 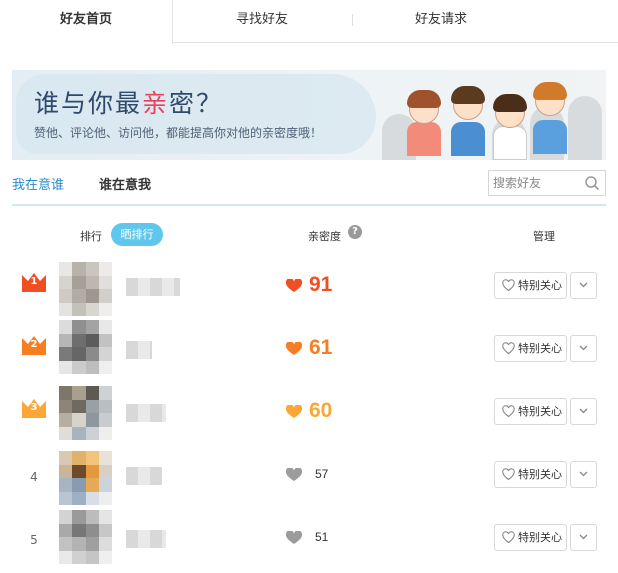 I want to click on manage-column-header: 管理, so click(x=544, y=236).